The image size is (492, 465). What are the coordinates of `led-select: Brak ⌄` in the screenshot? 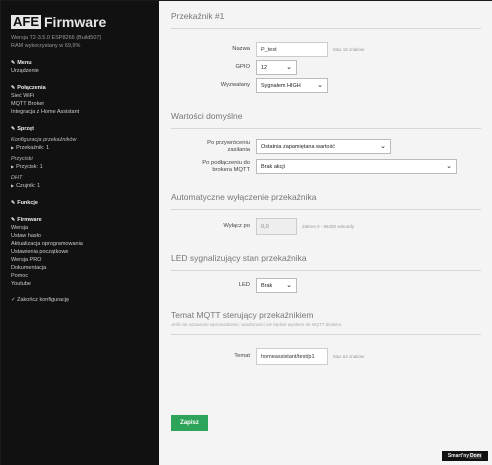 It's located at (276, 285).